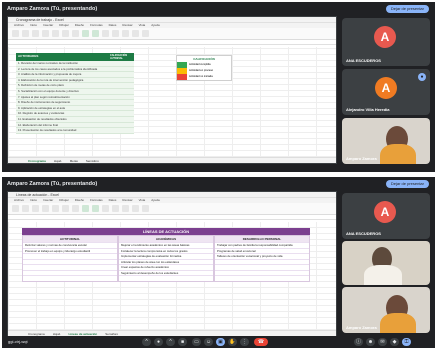  What do you see at coordinates (386, 263) in the screenshot?
I see `participant-tile` at bounding box center [386, 263].